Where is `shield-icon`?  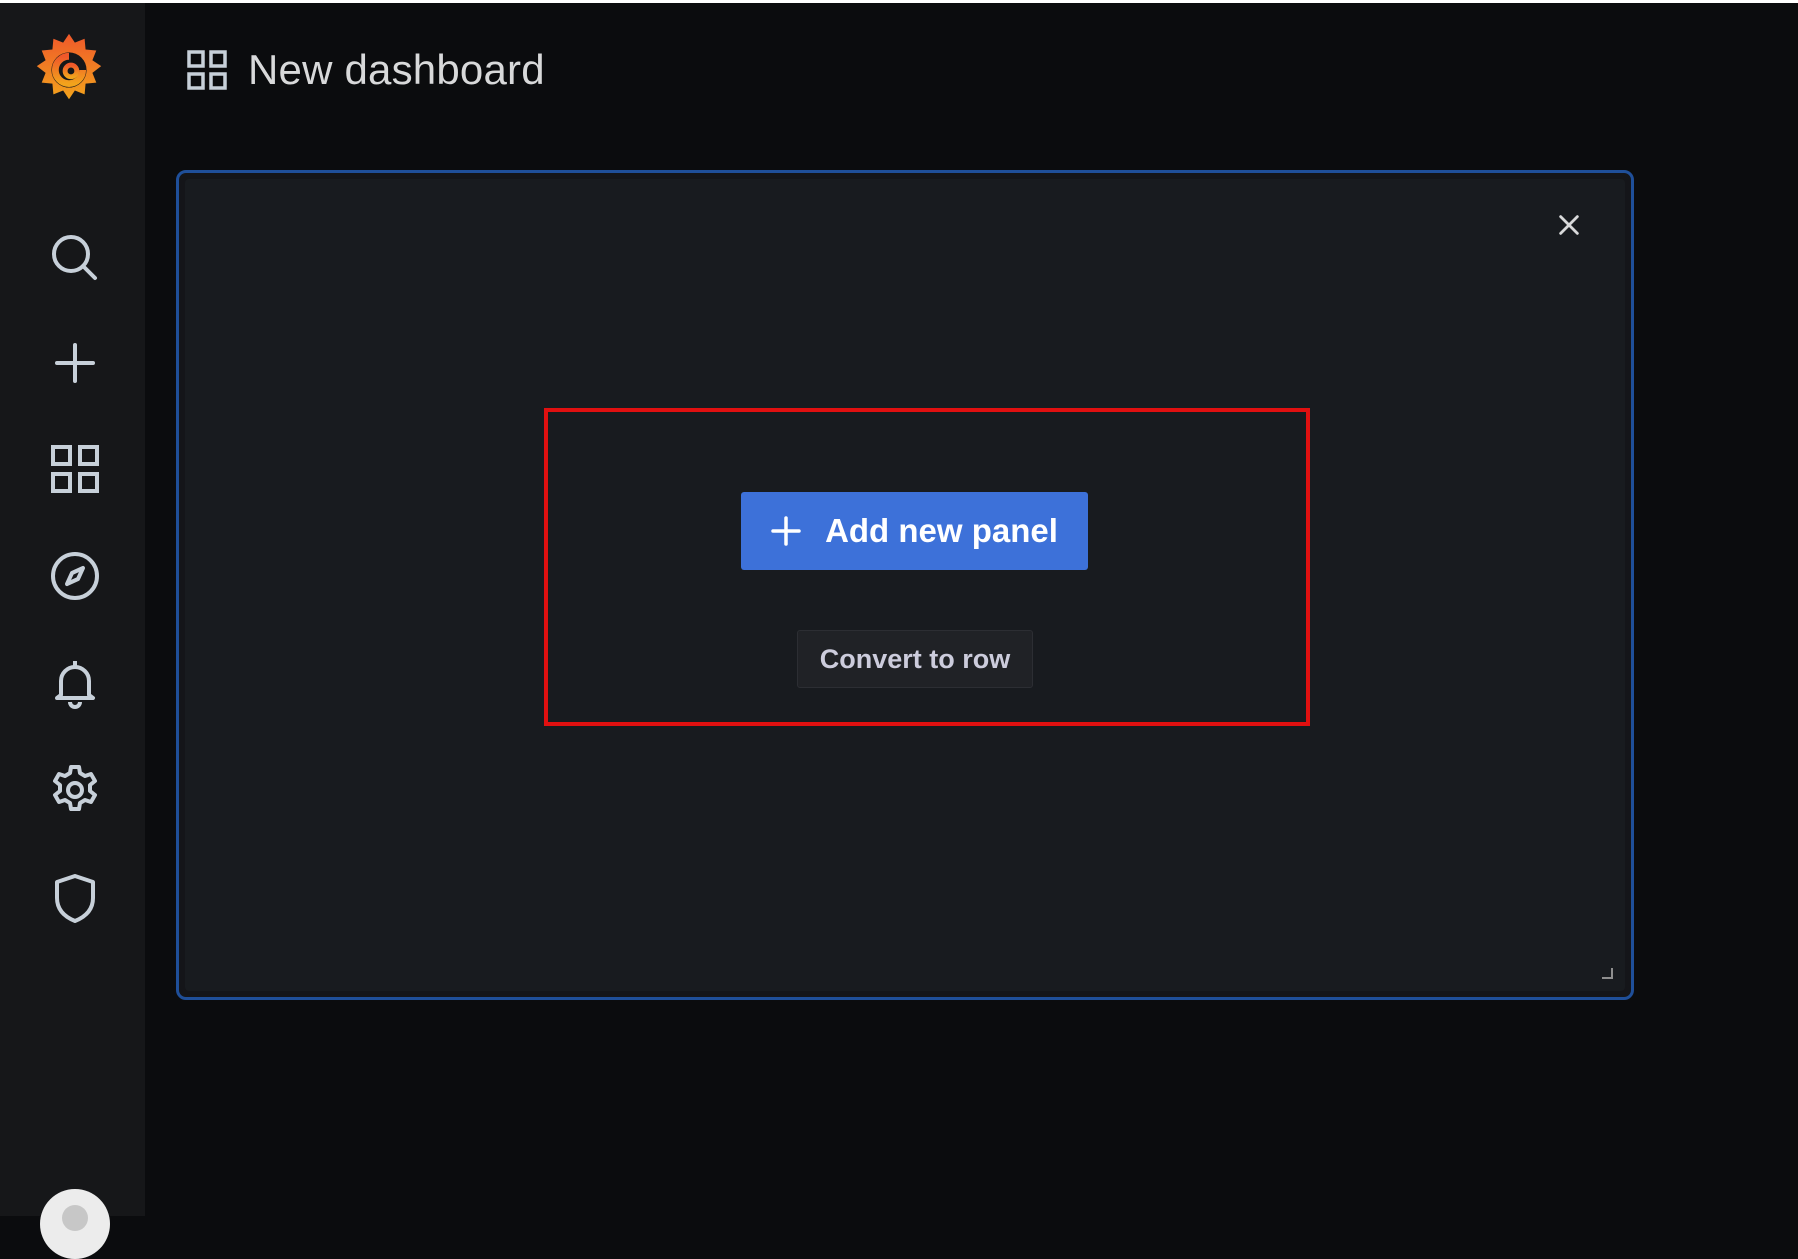
shield-icon is located at coordinates (75, 898).